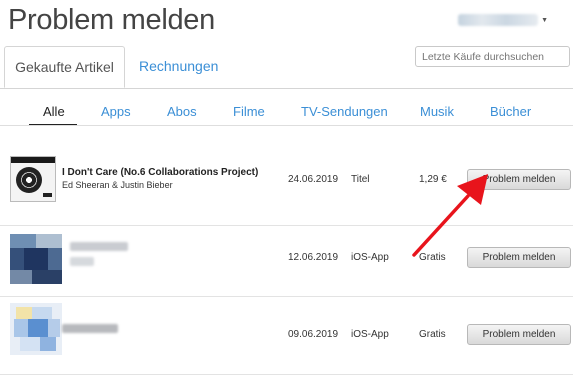  I want to click on account-menu: ▼, so click(503, 20).